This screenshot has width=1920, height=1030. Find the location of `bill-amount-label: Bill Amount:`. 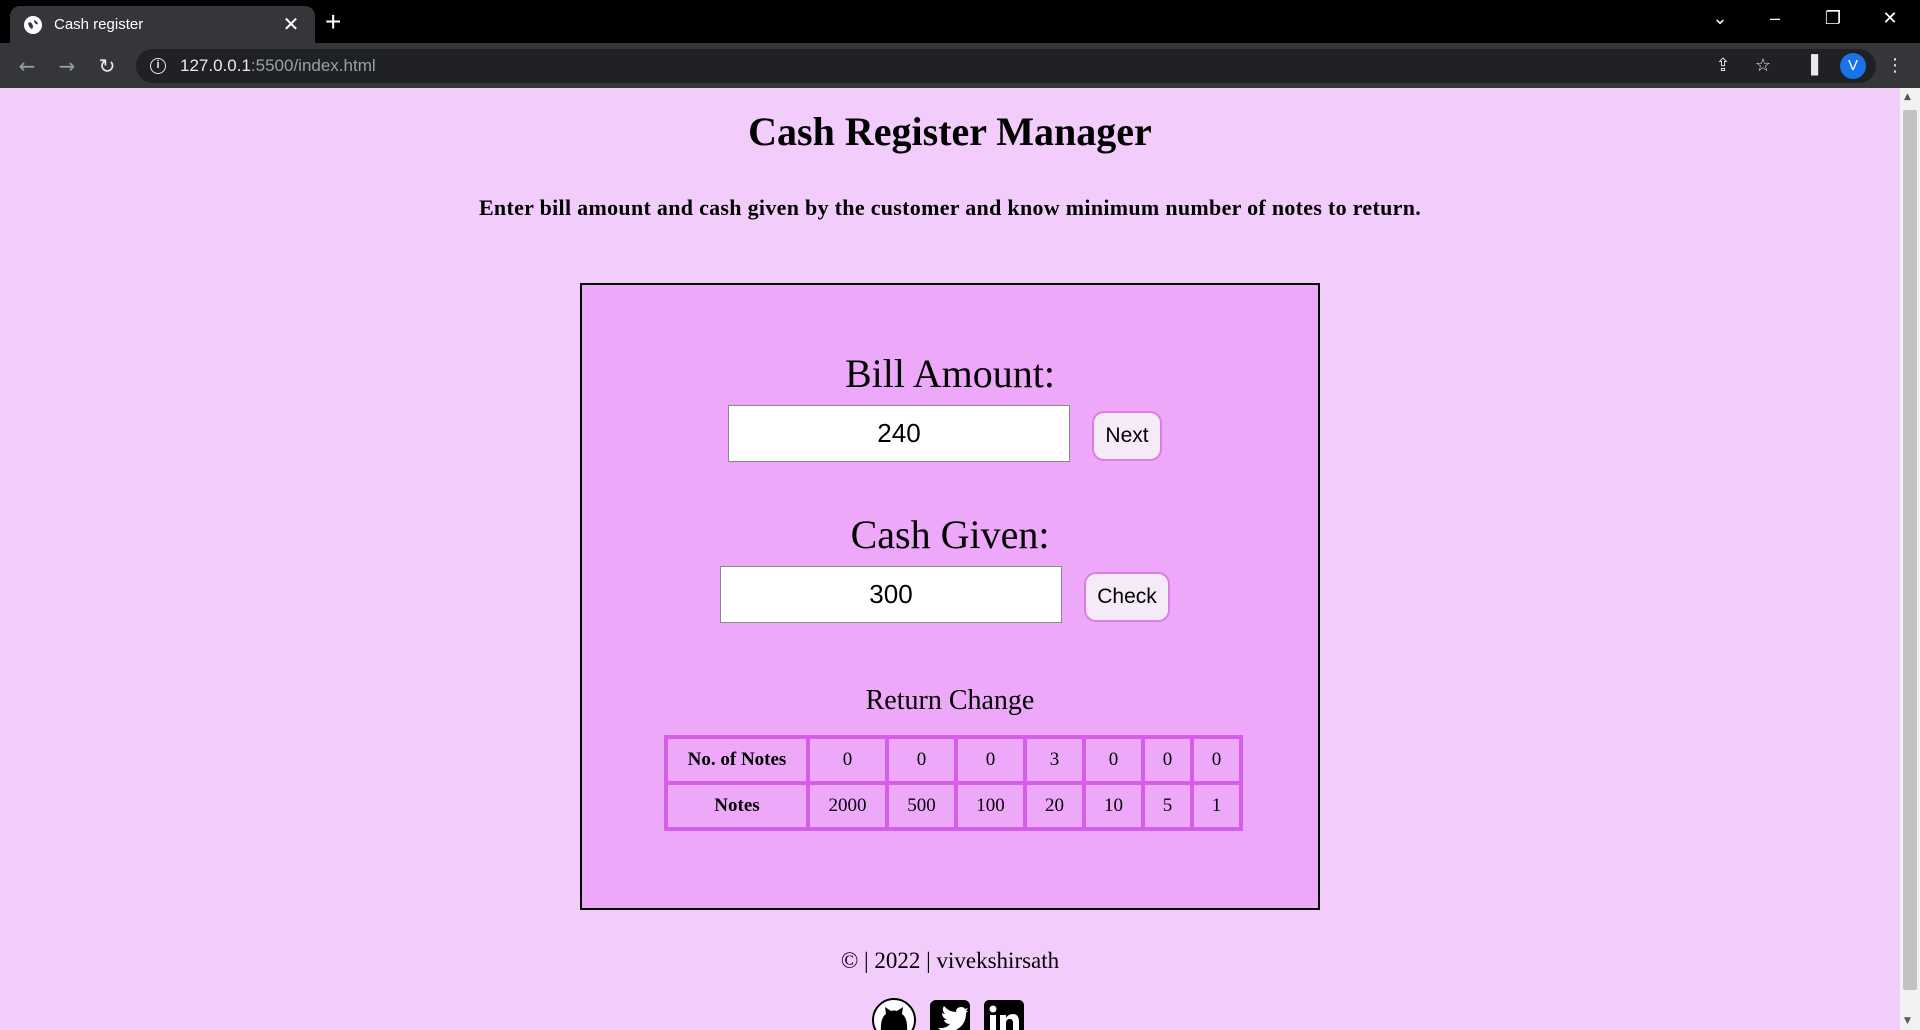

bill-amount-label: Bill Amount: is located at coordinates (950, 373).